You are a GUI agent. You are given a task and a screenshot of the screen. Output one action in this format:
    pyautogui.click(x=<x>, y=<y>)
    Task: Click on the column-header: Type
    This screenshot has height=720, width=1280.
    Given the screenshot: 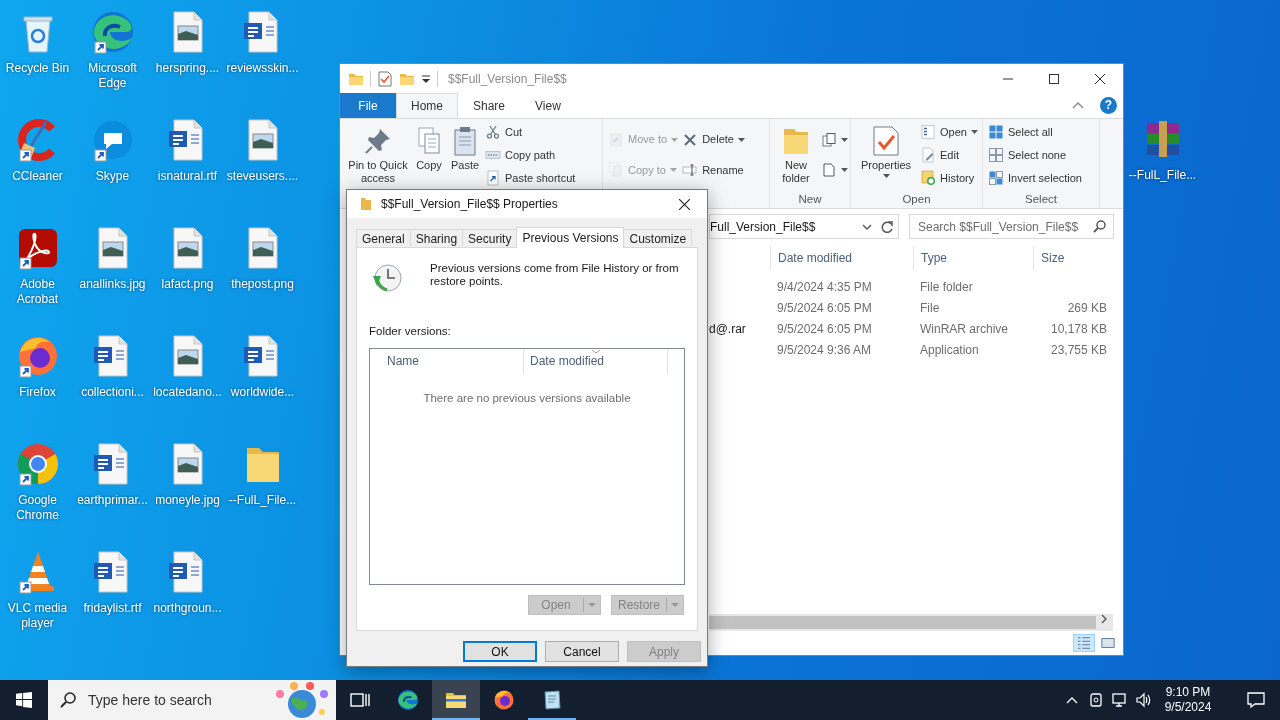 What is the action you would take?
    pyautogui.click(x=973, y=258)
    